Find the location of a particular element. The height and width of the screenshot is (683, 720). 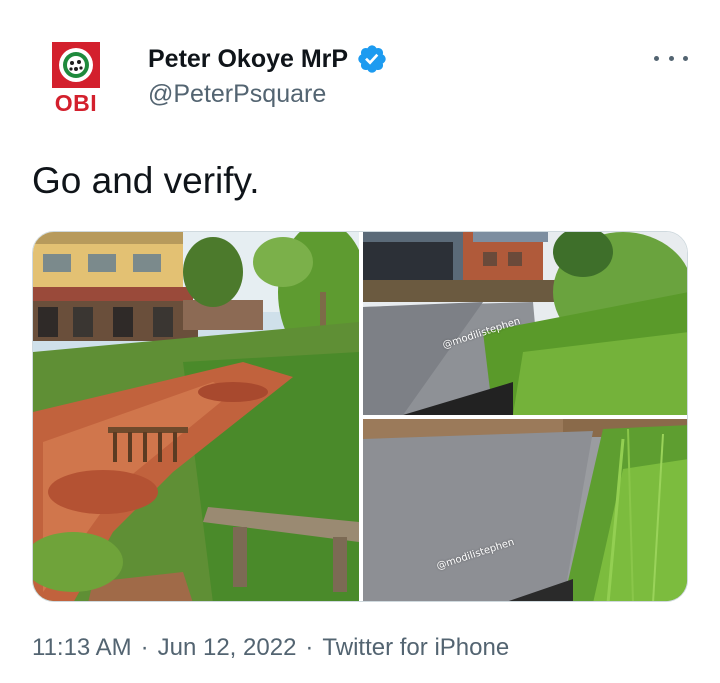

tweet-time: 11:13 AM is located at coordinates (82, 648).